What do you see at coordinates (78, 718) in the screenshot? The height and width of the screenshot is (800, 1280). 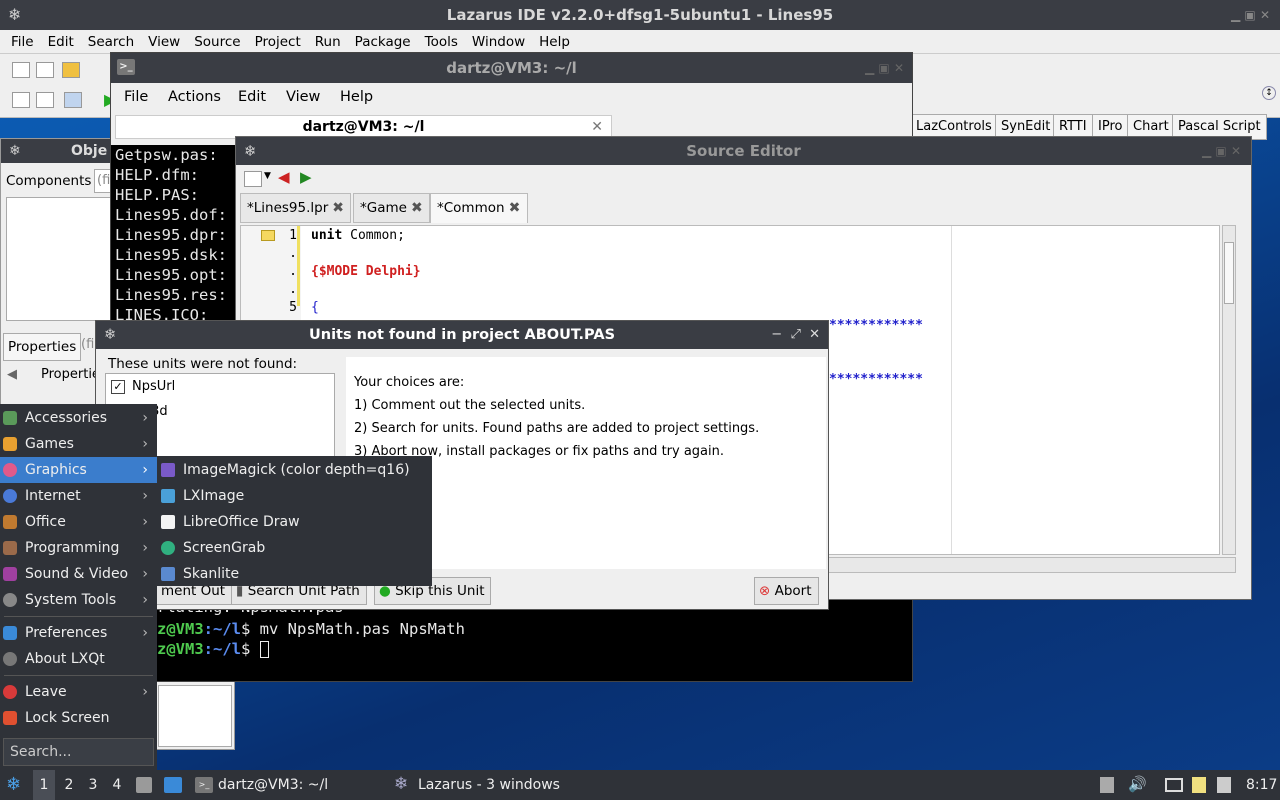 I see `menu-lock-screen: Lock Screen` at bounding box center [78, 718].